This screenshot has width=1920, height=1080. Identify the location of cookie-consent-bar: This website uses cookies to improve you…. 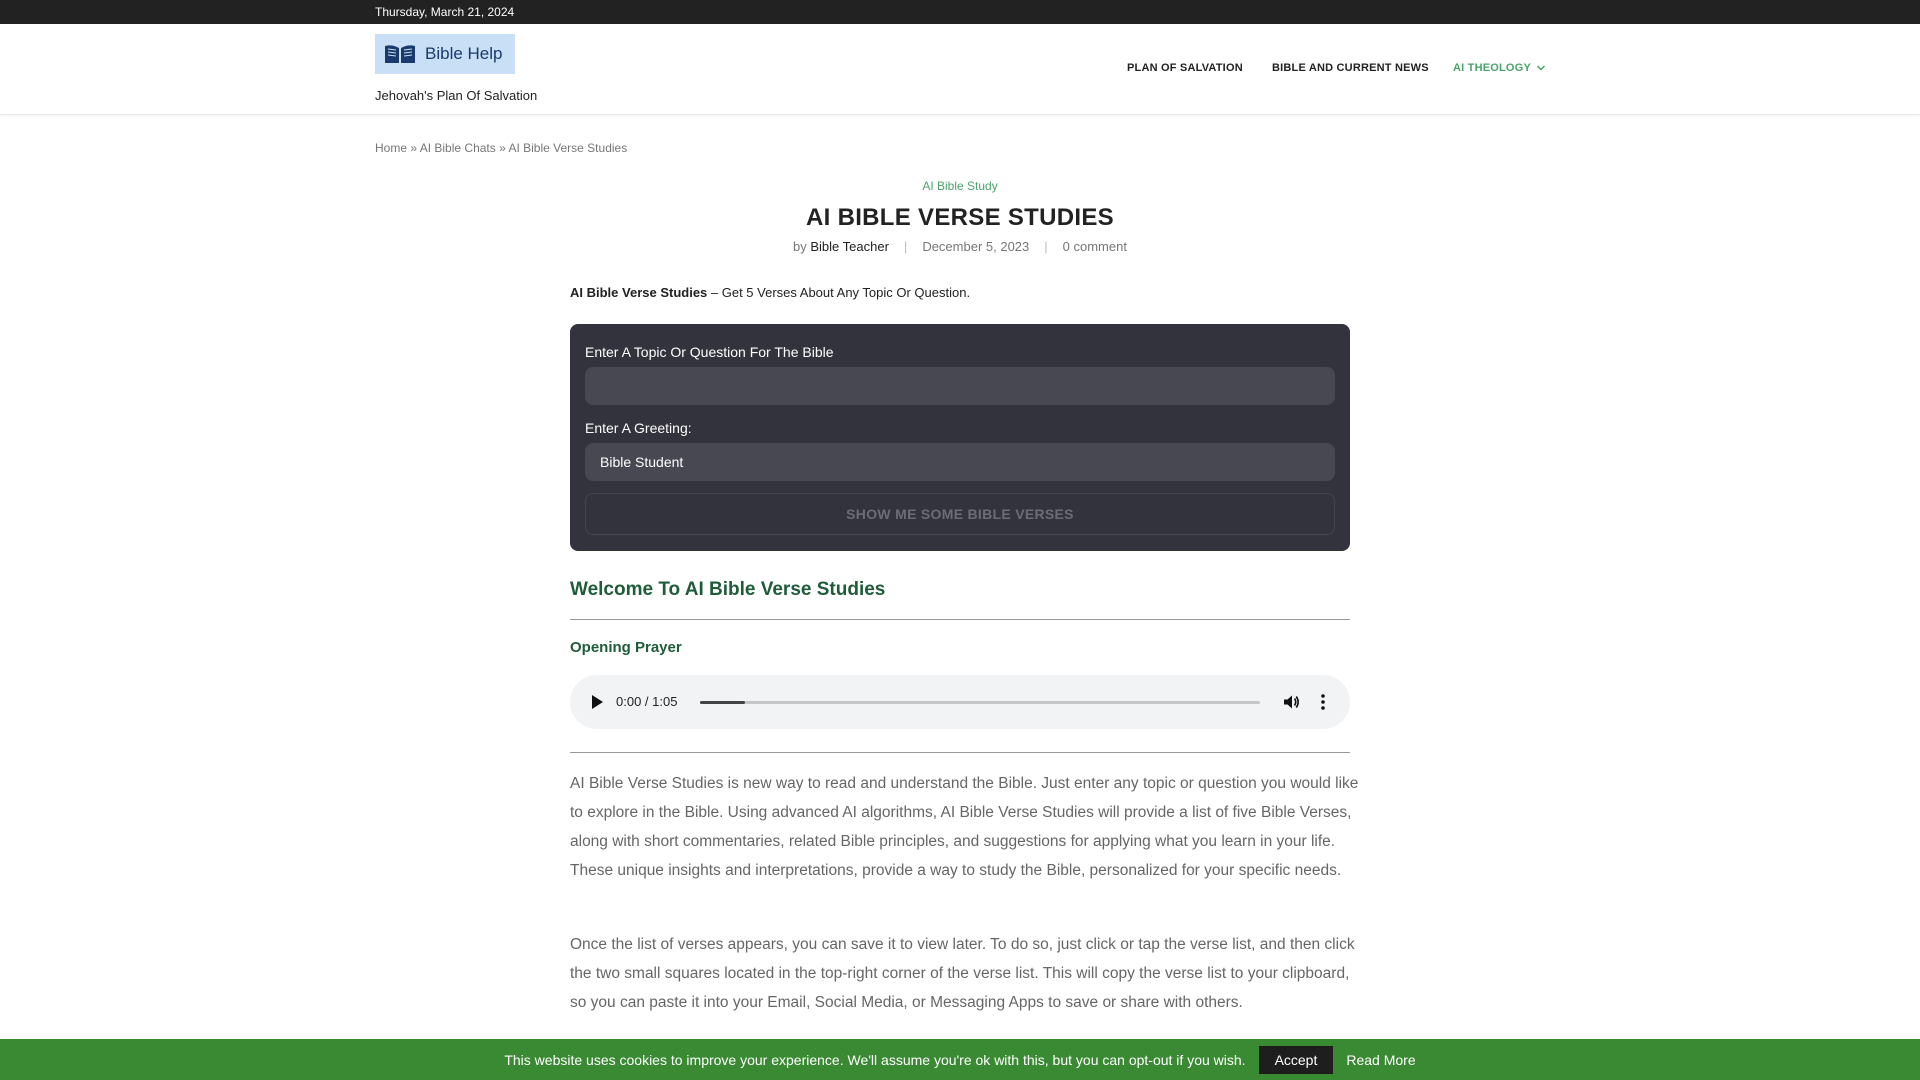
(960, 1059).